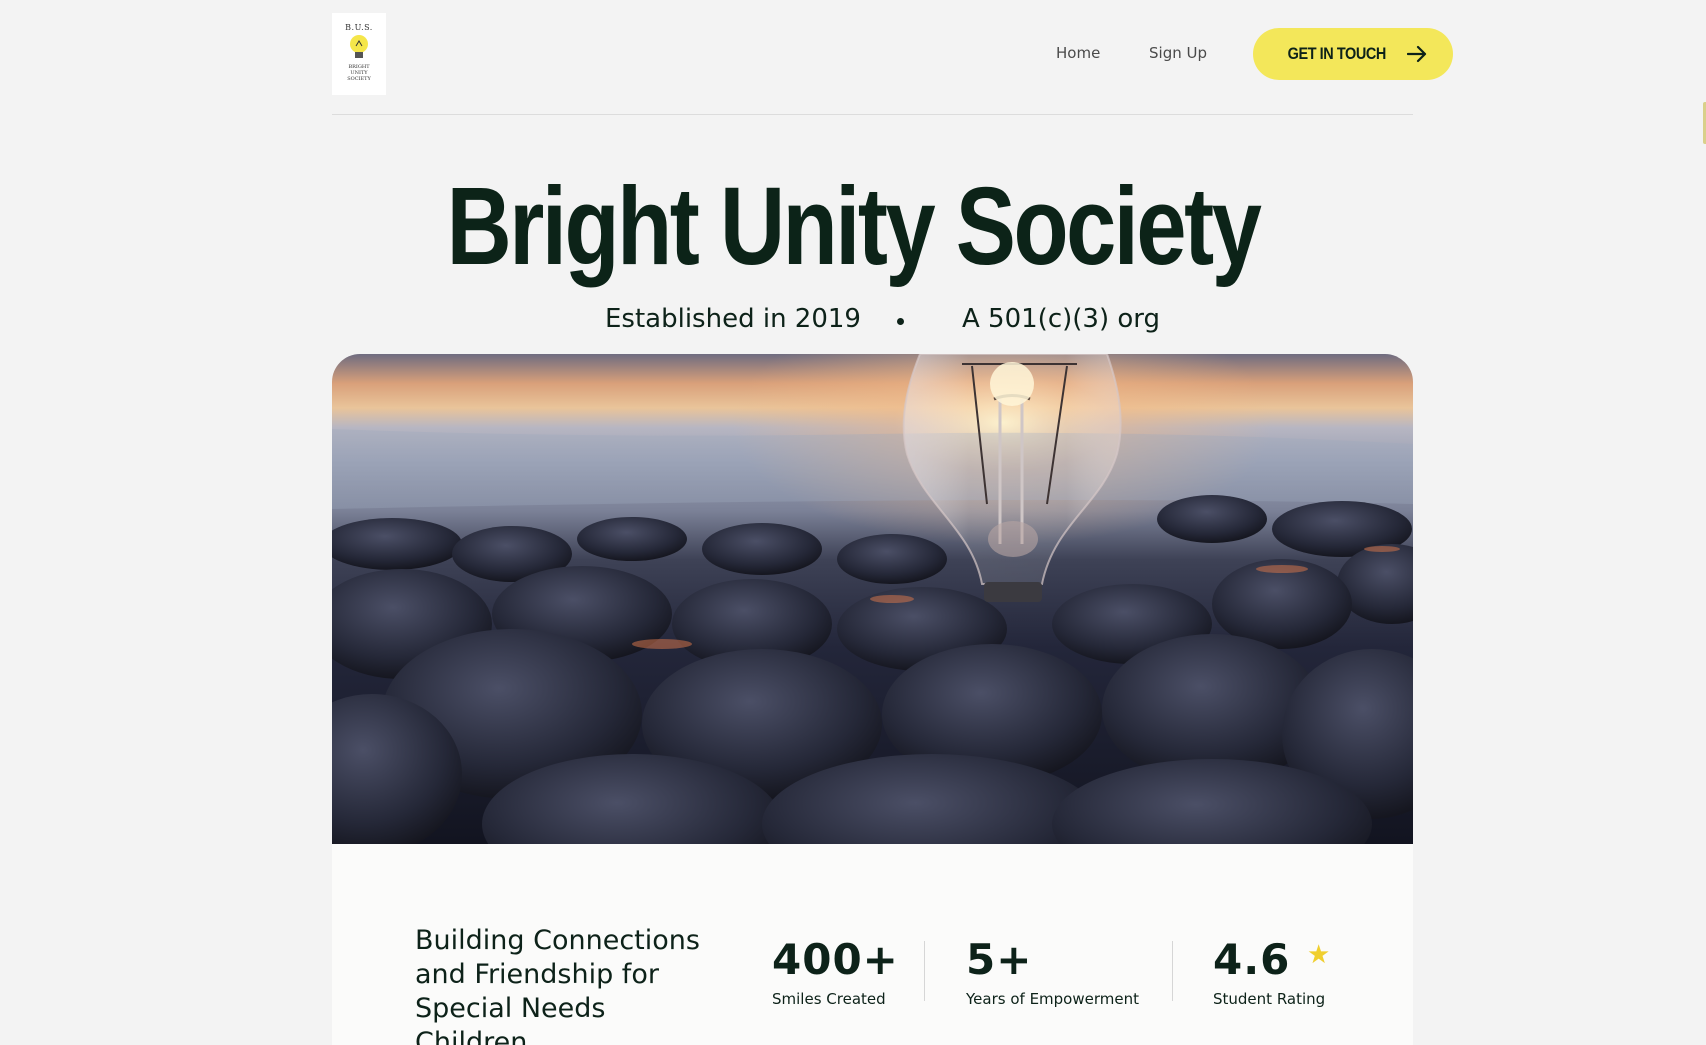  What do you see at coordinates (1052, 972) in the screenshot?
I see `stat-years: 5+ Years of Empowerment` at bounding box center [1052, 972].